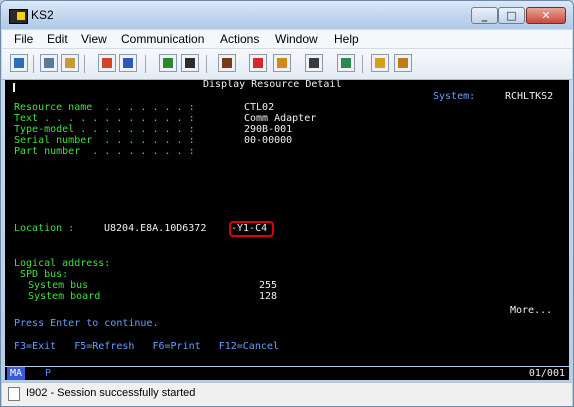 The width and height of the screenshot is (574, 407). I want to click on menu-file: File, so click(23, 39).